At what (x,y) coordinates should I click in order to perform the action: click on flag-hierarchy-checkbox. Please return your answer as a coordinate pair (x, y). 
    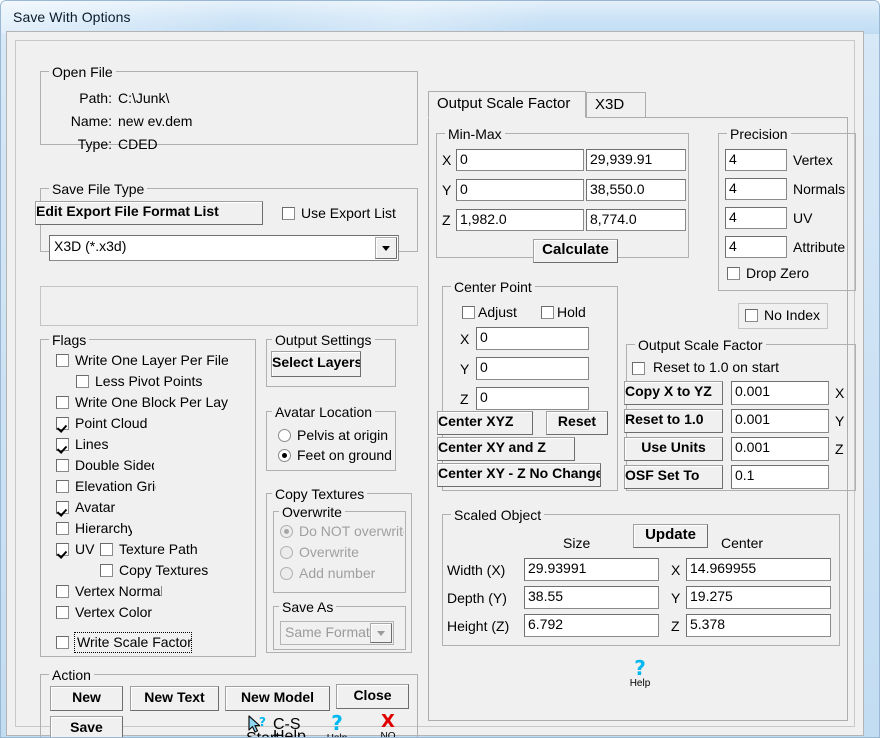
    Looking at the image, I should click on (62, 528).